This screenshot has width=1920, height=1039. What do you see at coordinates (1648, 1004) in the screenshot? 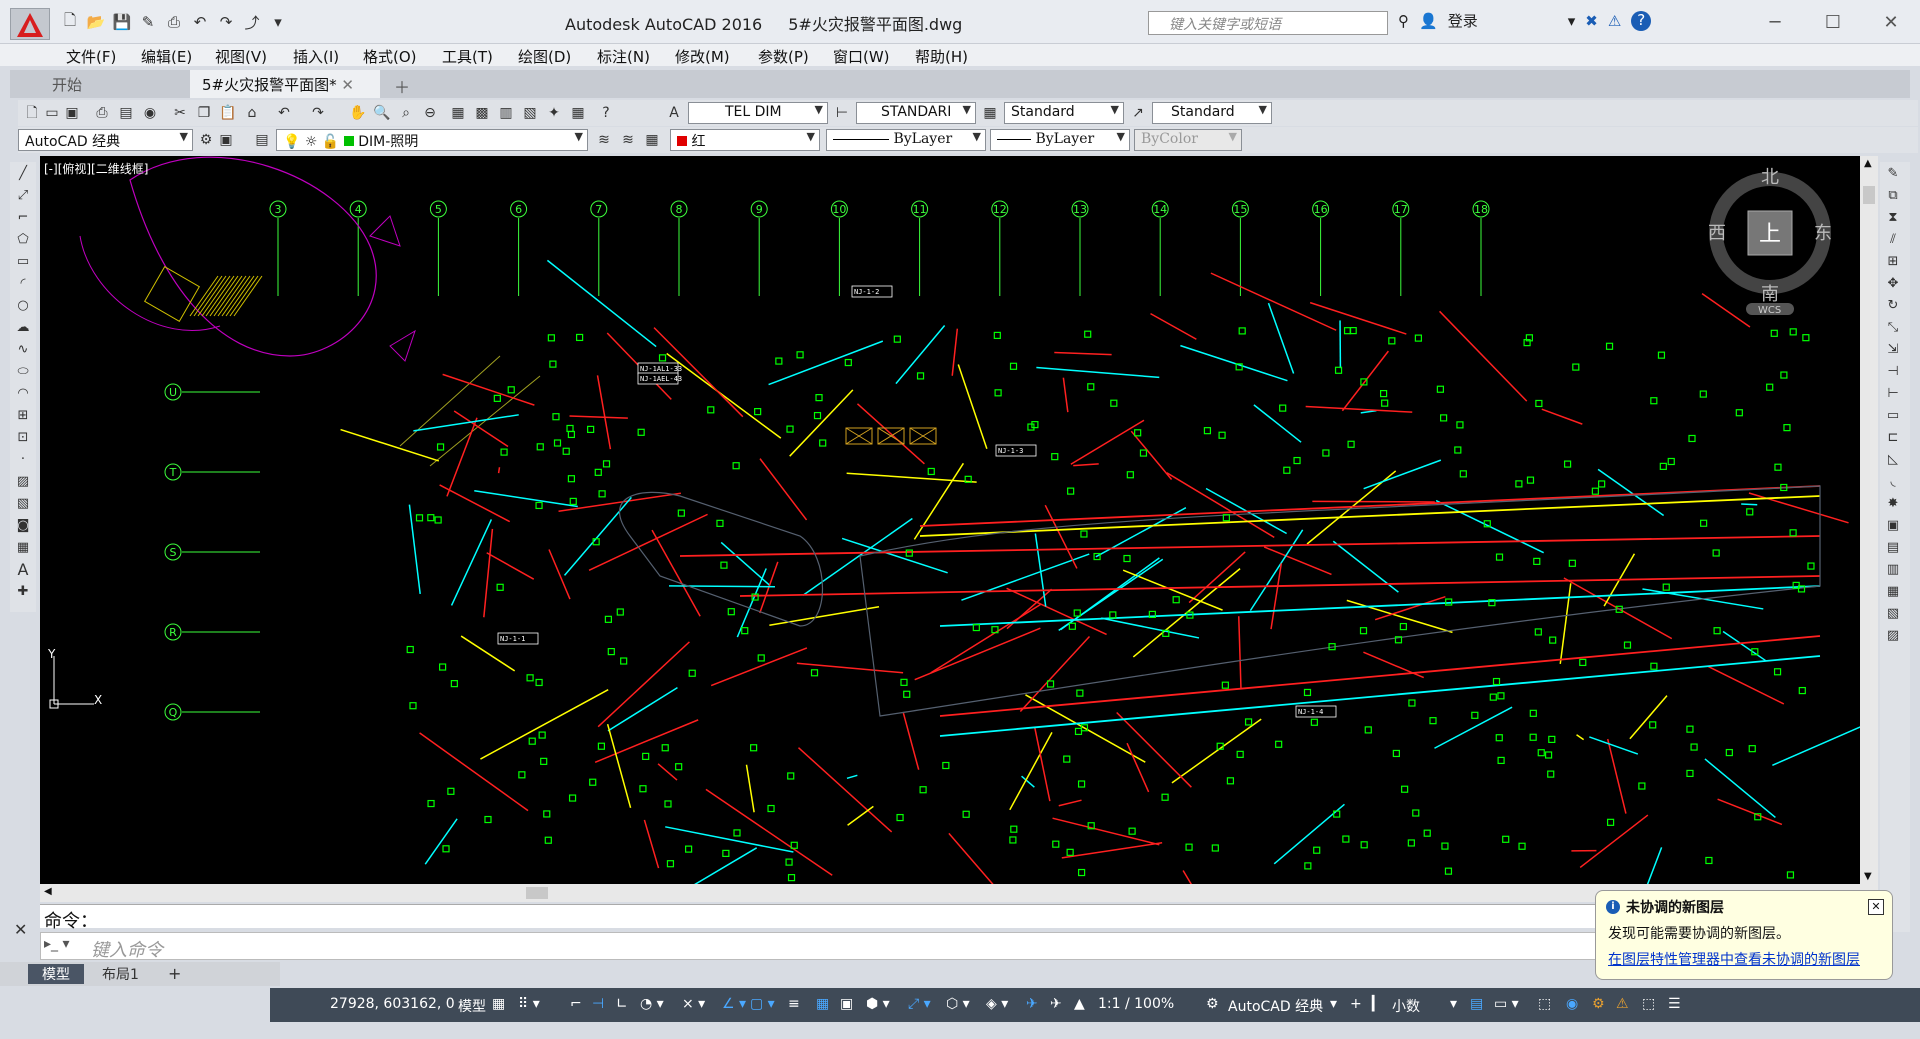
I see `clean-screen-icon: ⬚` at bounding box center [1648, 1004].